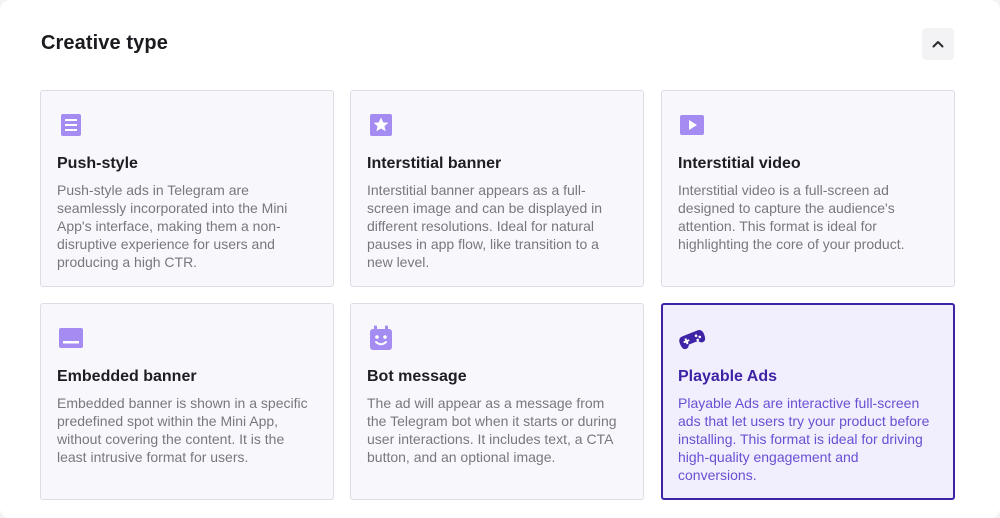  What do you see at coordinates (104, 43) in the screenshot?
I see `section-title: Creative type` at bounding box center [104, 43].